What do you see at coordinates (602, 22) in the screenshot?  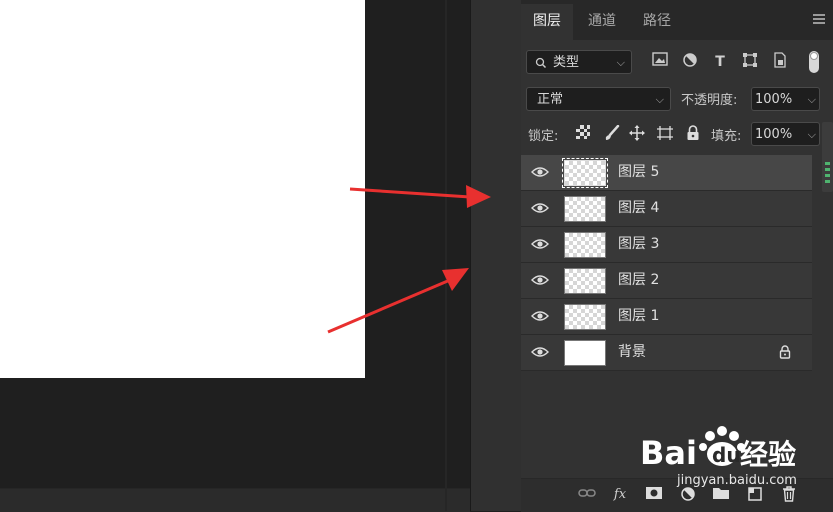 I see `tab-channels: 通道` at bounding box center [602, 22].